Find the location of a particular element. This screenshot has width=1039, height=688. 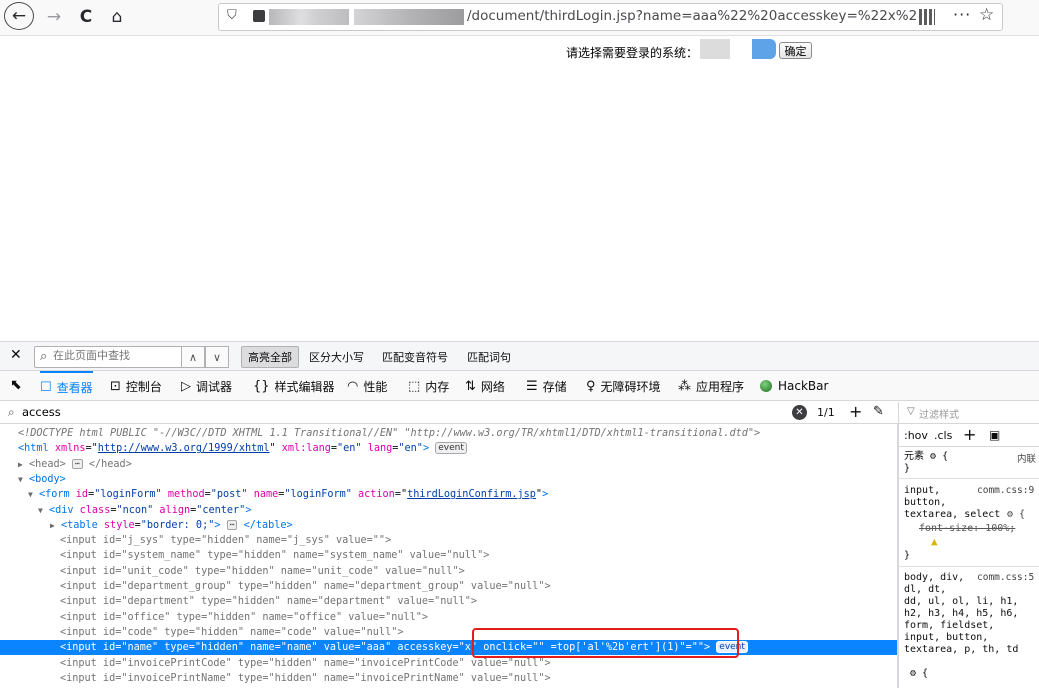

rule1-source-link: comm.css:9 is located at coordinates (1005, 490).